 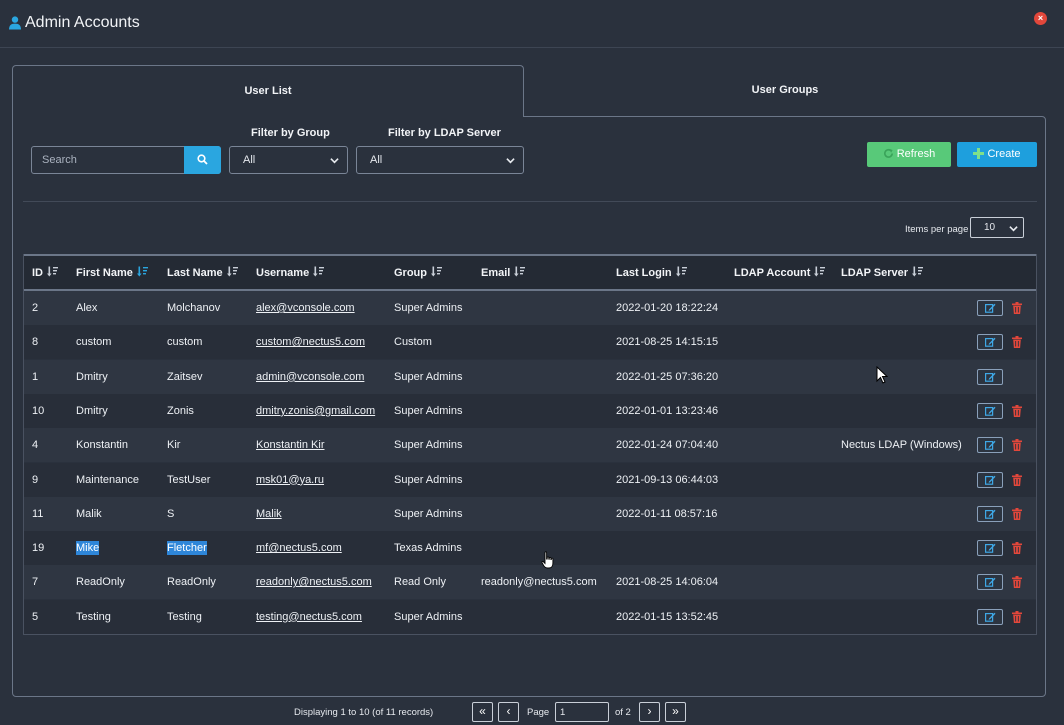 I want to click on prev-page-button: ‹, so click(x=508, y=712).